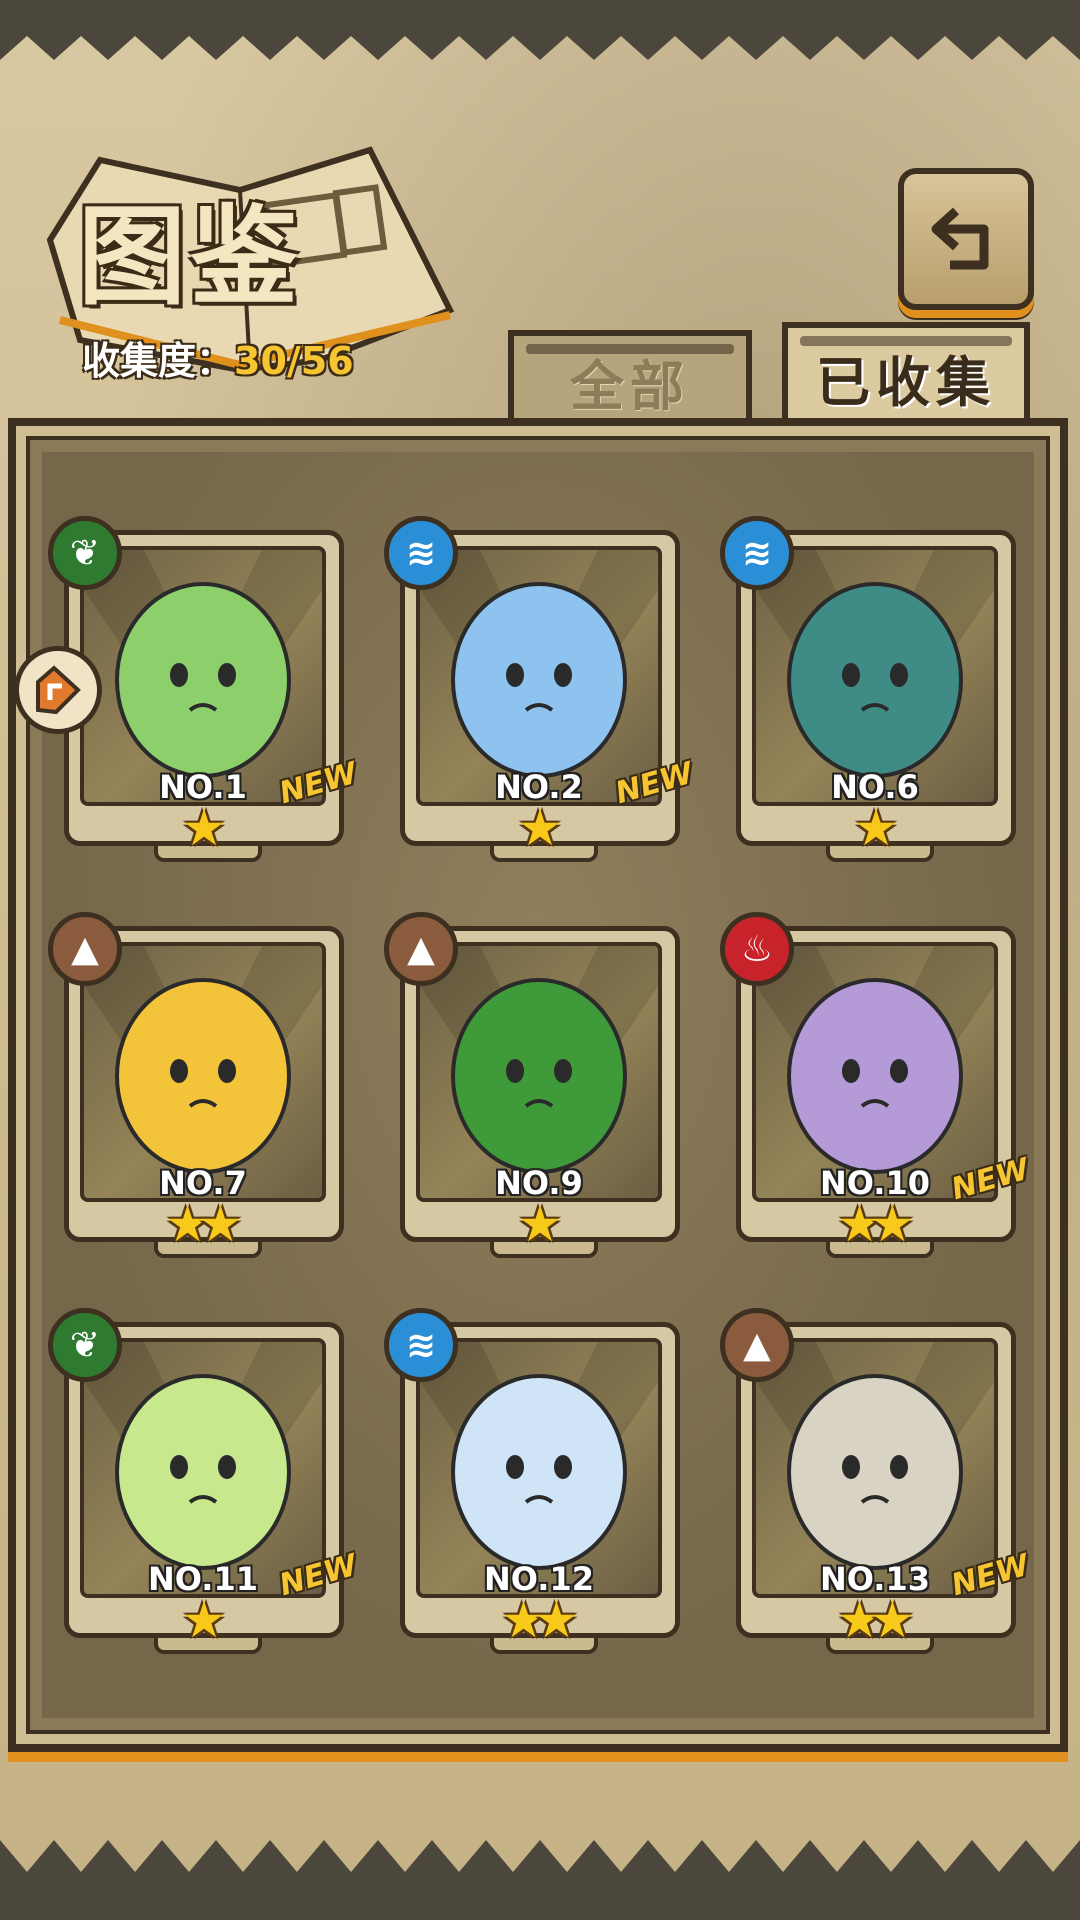 Image resolution: width=1080 pixels, height=1920 pixels. I want to click on card-portrait: NO.2, so click(539, 676).